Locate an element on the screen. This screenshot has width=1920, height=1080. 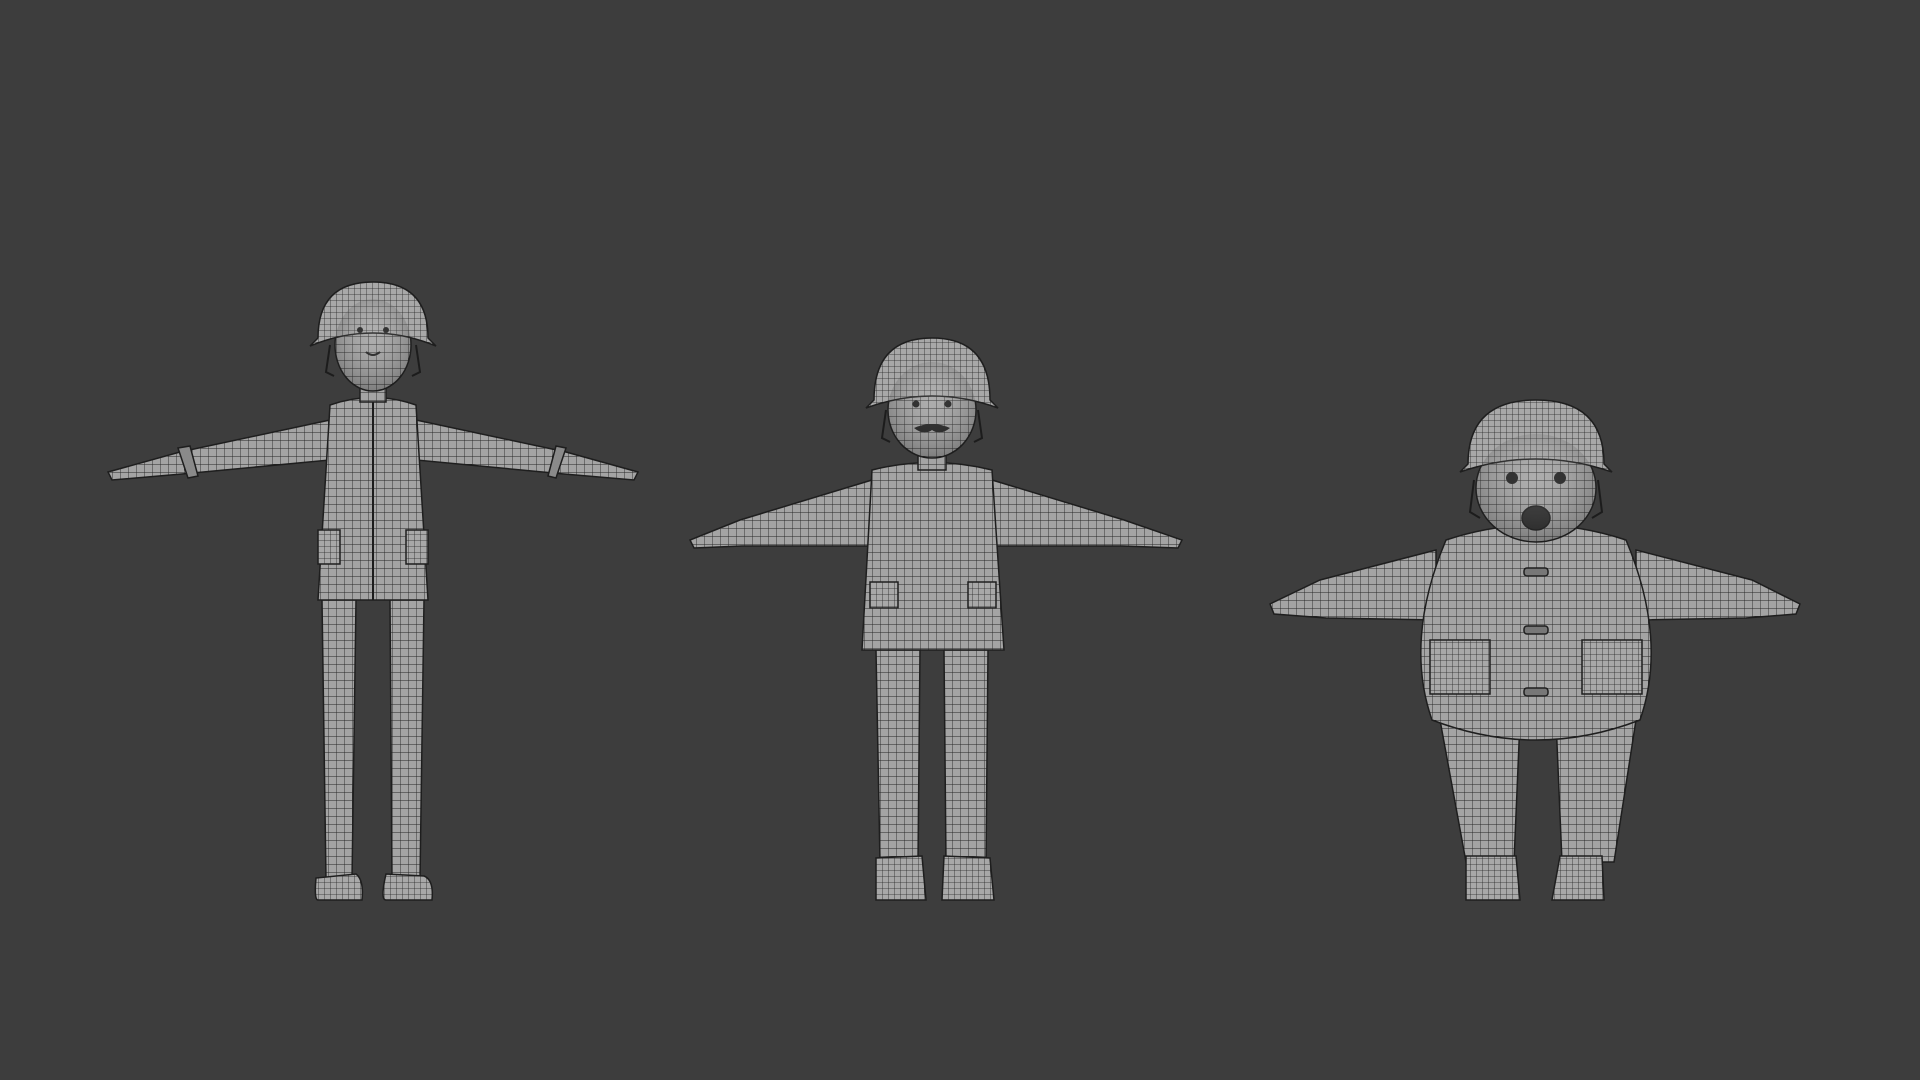
heavy-character is located at coordinates (1535, 650).